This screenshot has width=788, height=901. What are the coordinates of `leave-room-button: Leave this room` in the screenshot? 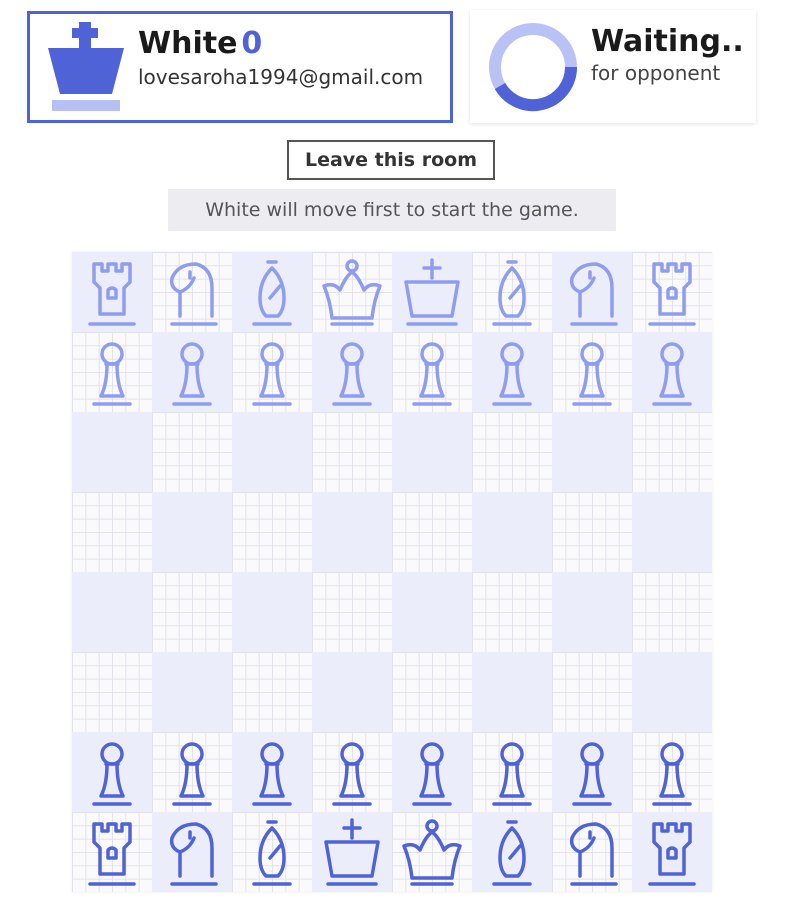 It's located at (391, 160).